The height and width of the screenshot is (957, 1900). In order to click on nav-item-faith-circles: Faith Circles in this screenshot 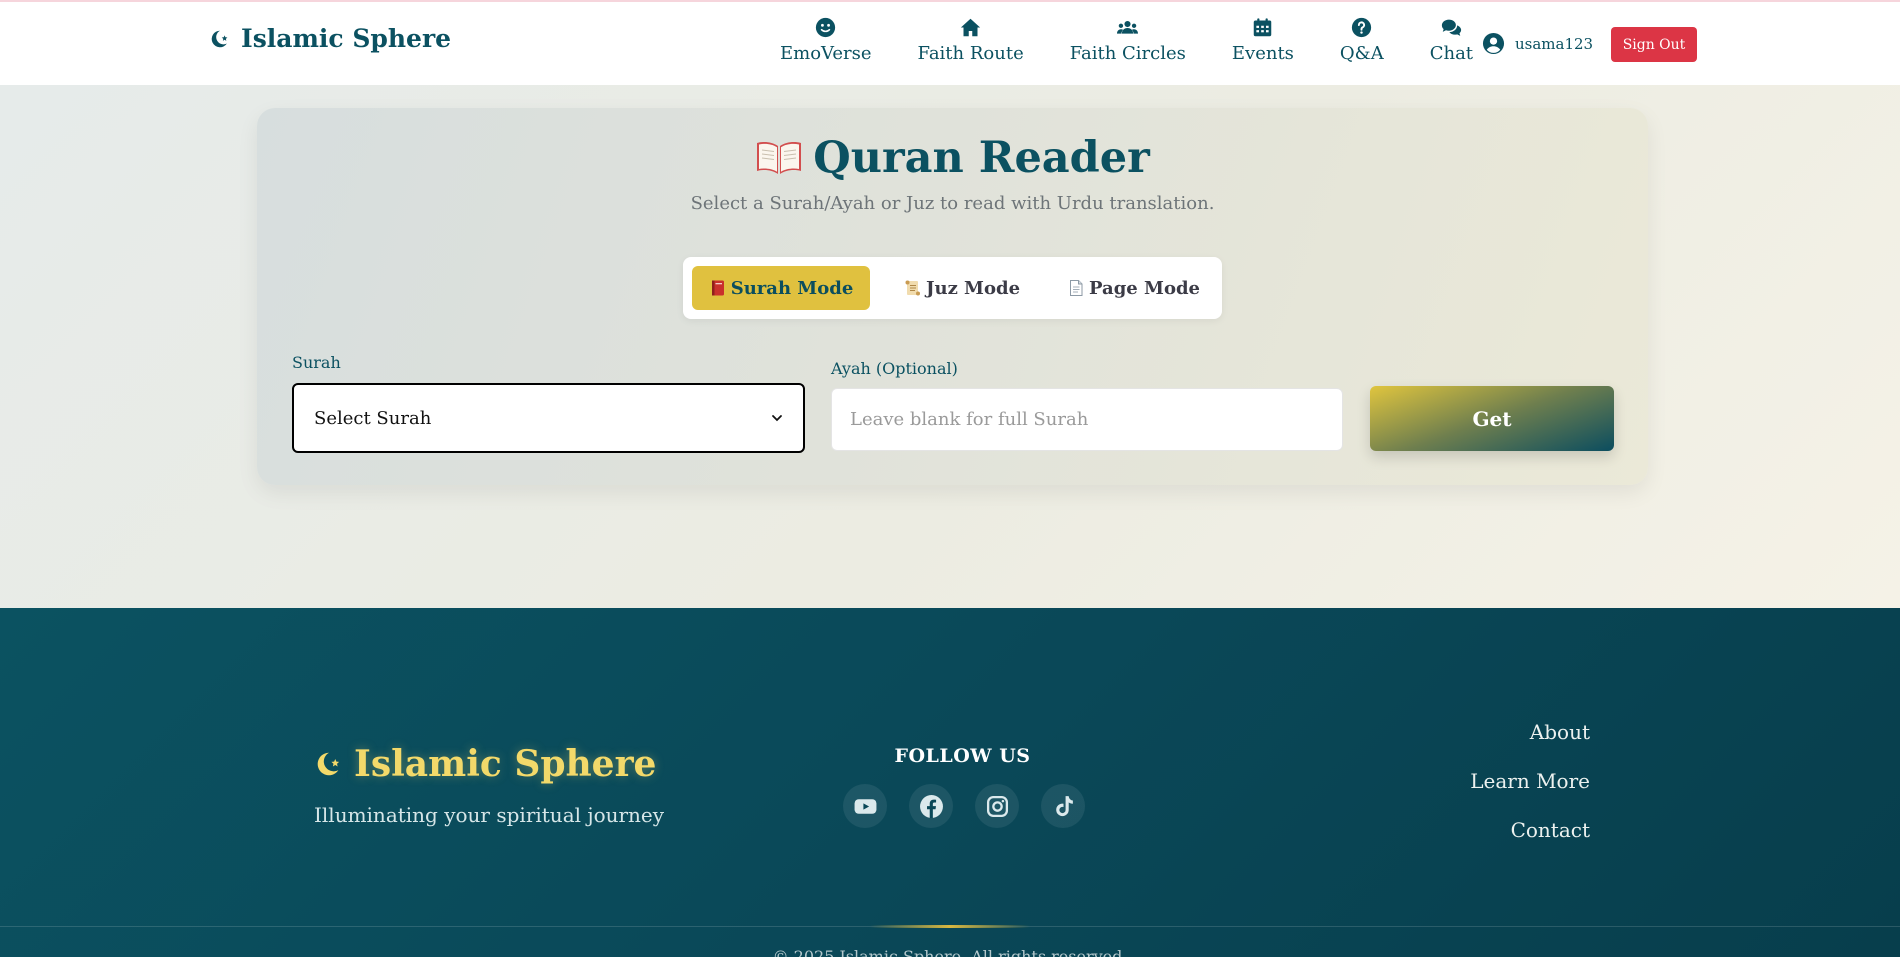, I will do `click(1128, 40)`.